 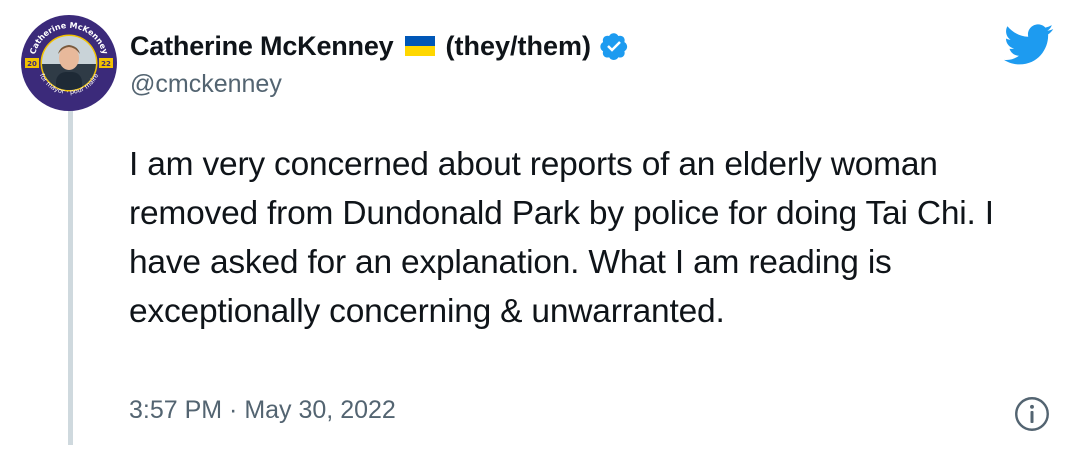 I want to click on twitter-bird-icon, so click(x=1029, y=45).